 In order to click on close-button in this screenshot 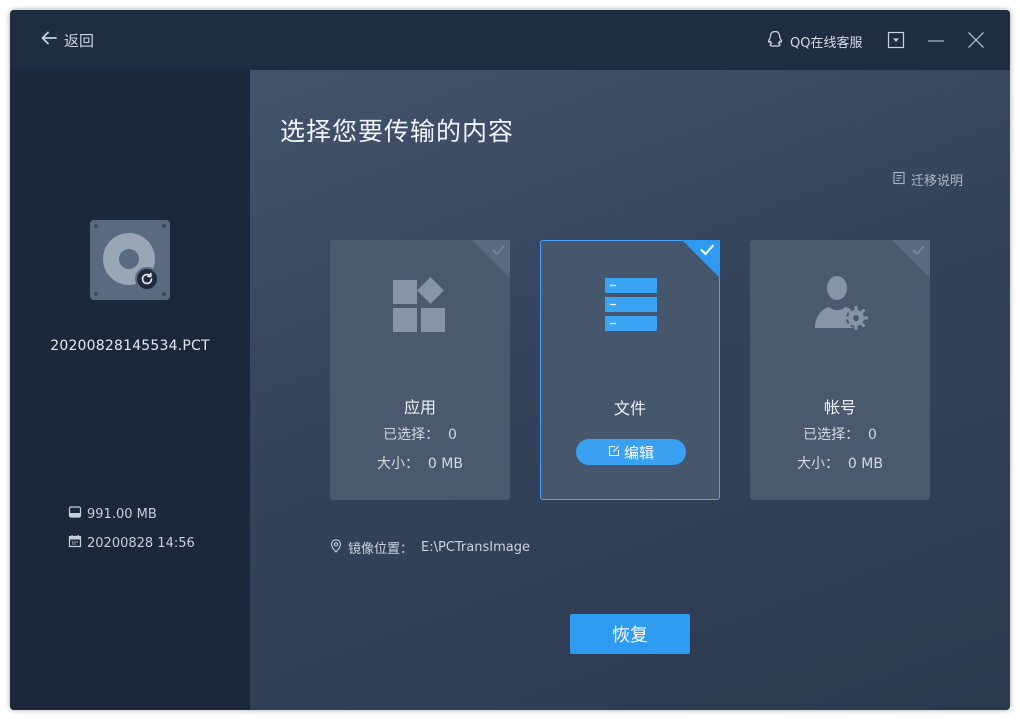, I will do `click(976, 40)`.